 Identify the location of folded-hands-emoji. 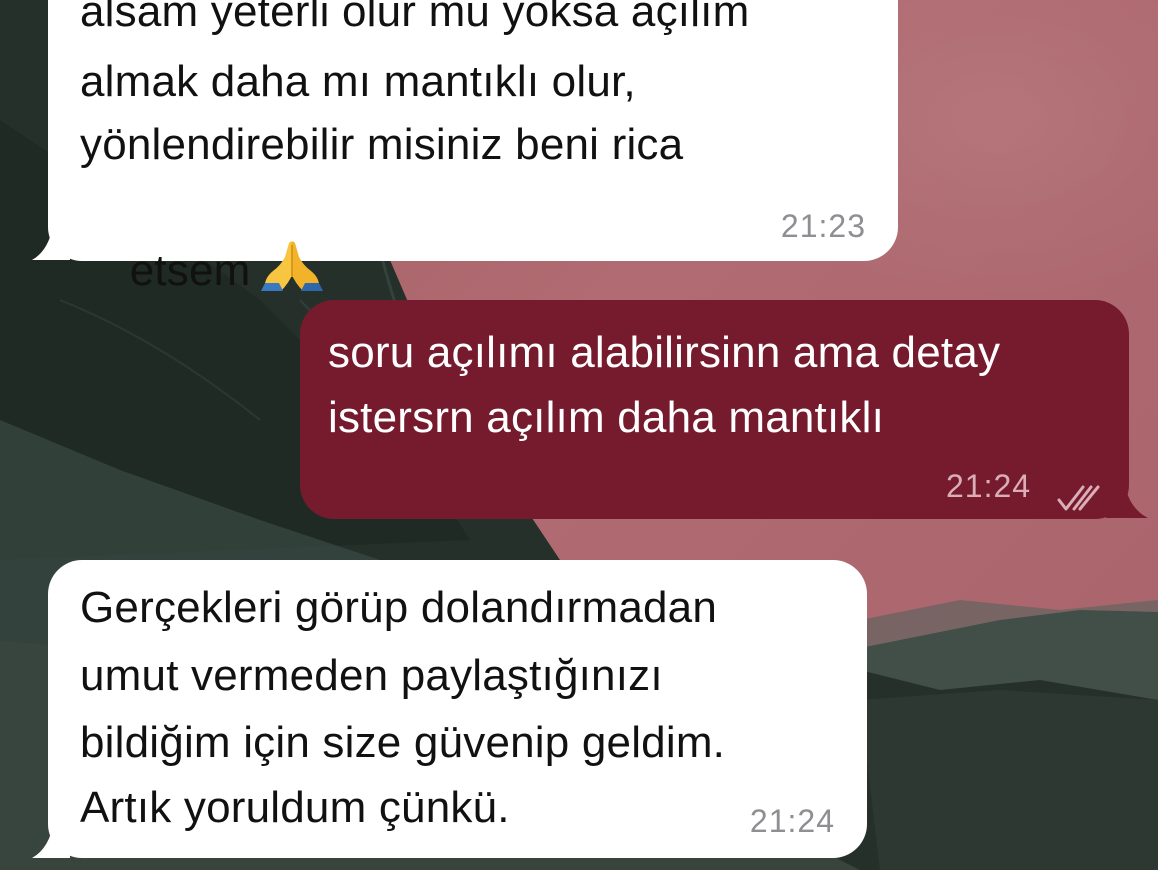
(292, 265).